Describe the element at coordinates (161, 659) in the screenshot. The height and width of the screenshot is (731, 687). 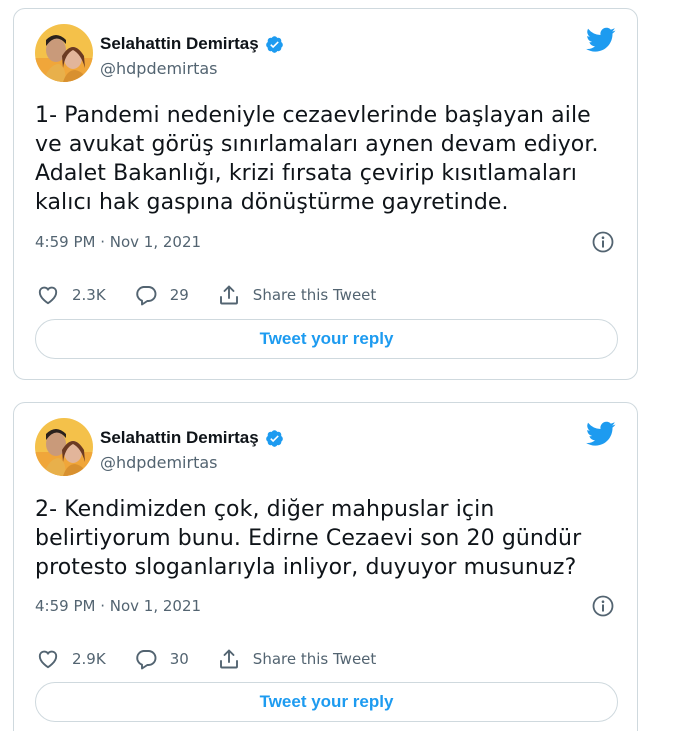
I see `reply-count-button: 30` at that location.